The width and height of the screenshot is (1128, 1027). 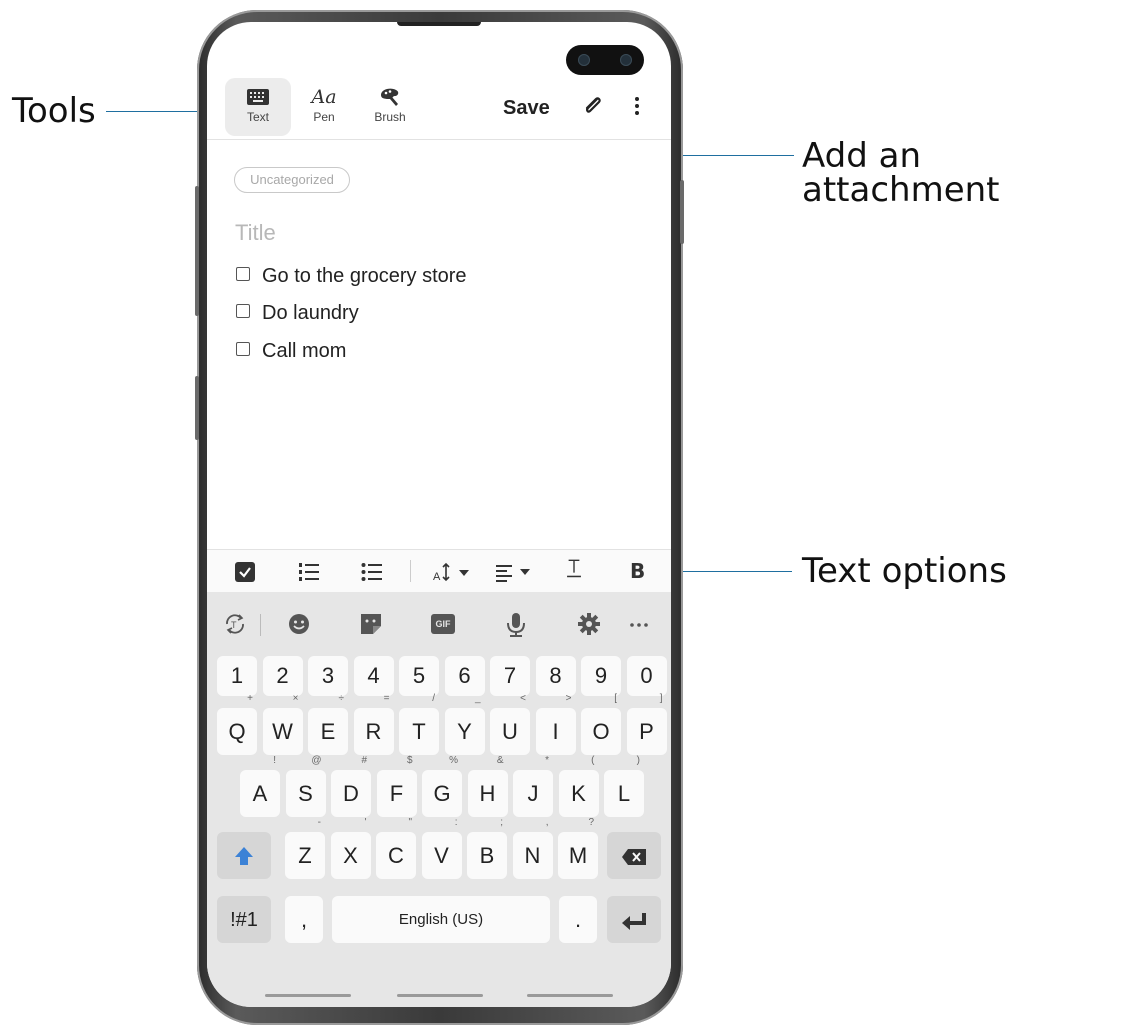 I want to click on tool-text-label: Text, so click(x=257, y=117).